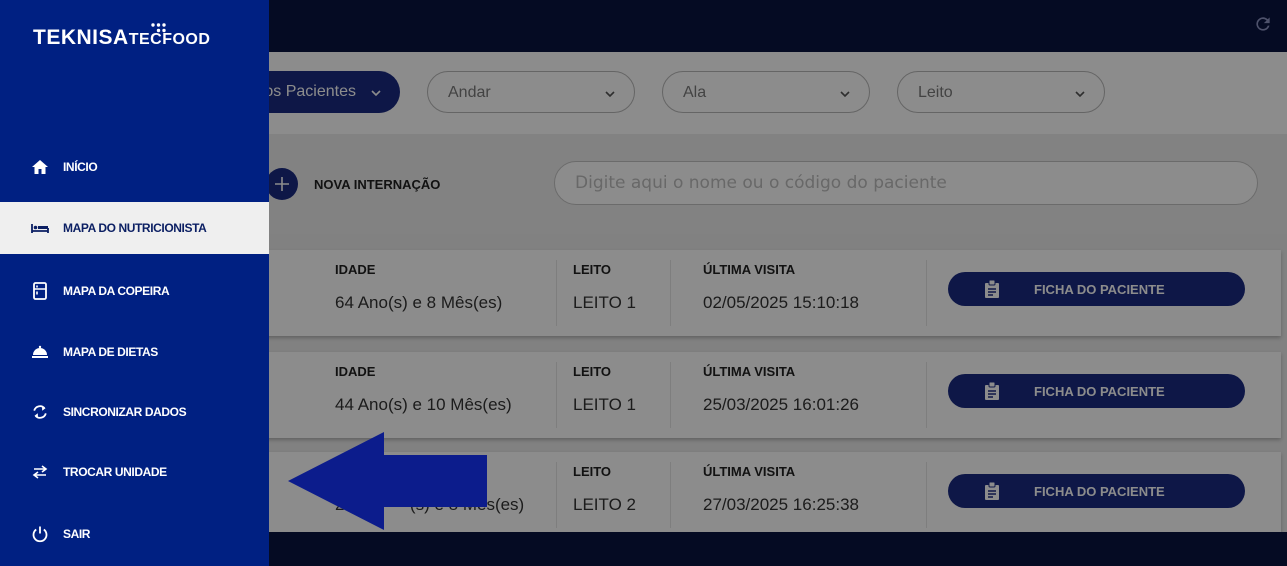 This screenshot has height=566, width=1287. I want to click on menu-item-mapa-copeira: MAPA DA COPEIRA, so click(134, 291).